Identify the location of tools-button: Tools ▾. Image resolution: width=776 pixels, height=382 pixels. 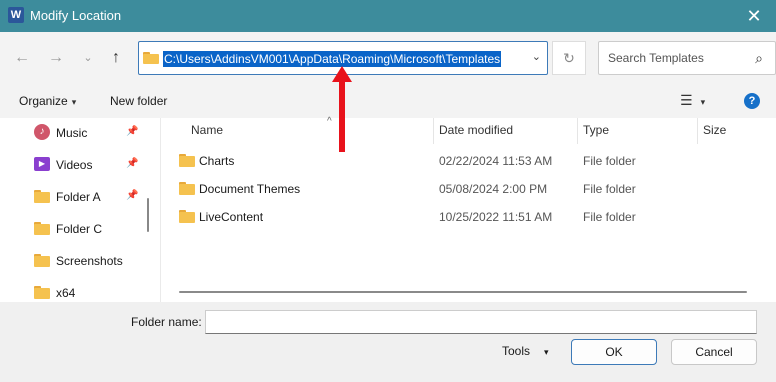
(525, 351).